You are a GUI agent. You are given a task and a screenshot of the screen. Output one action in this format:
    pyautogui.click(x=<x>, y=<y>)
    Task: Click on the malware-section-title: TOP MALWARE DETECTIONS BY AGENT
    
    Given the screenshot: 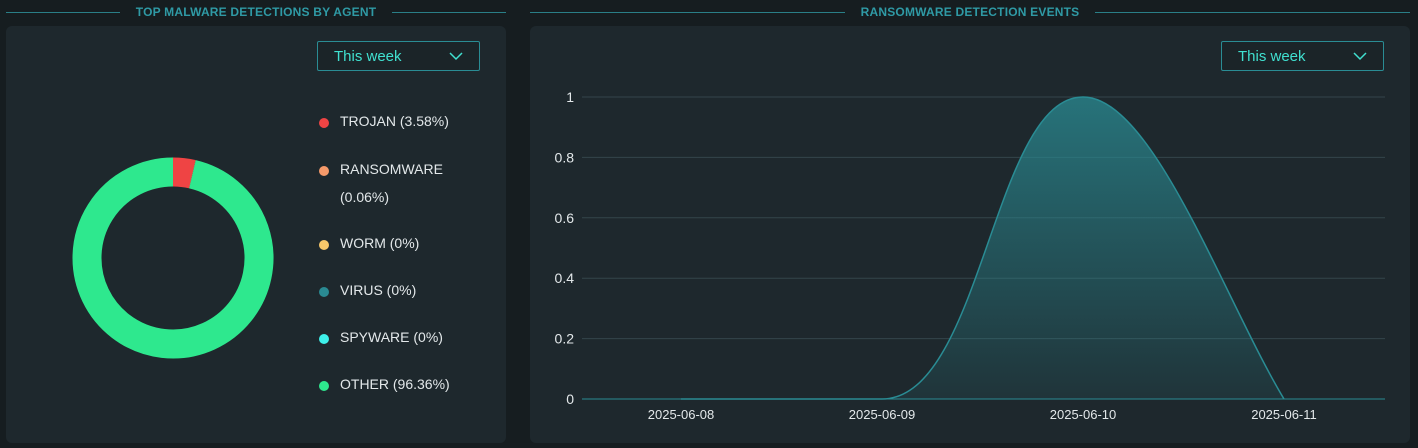 What is the action you would take?
    pyautogui.click(x=256, y=12)
    